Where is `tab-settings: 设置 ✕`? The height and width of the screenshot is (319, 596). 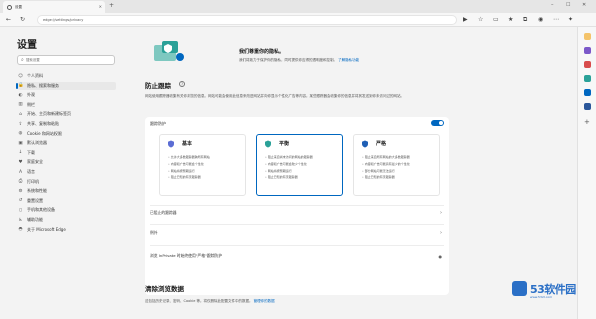
tab-settings: 设置 ✕ is located at coordinates (54, 7).